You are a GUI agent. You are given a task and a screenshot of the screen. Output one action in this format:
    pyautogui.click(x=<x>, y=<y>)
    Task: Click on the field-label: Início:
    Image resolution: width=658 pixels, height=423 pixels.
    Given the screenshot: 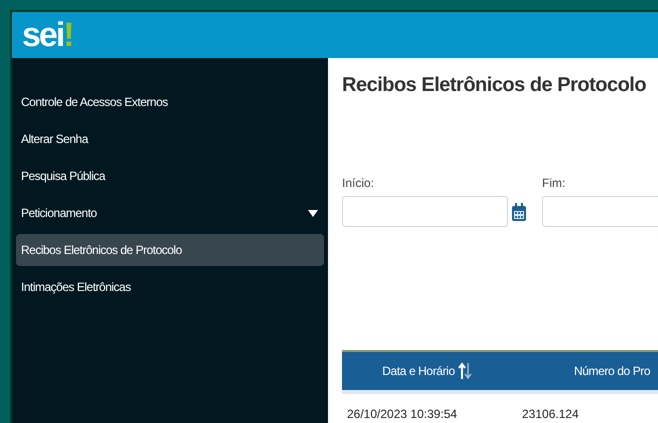 What is the action you would take?
    pyautogui.click(x=359, y=183)
    